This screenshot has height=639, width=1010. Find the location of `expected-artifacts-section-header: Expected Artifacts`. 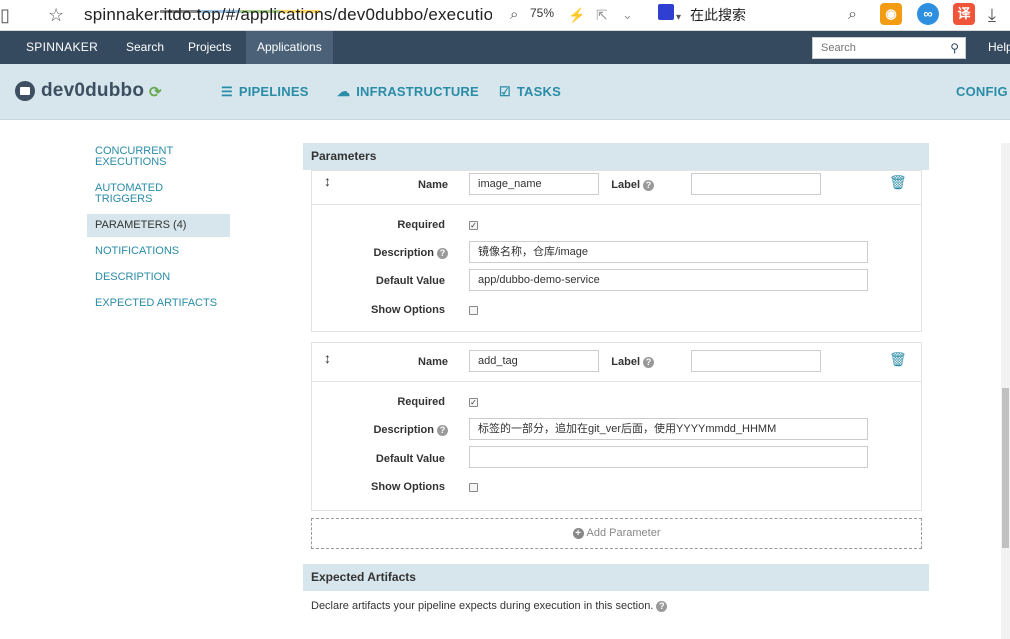

expected-artifacts-section-header: Expected Artifacts is located at coordinates (616, 577).